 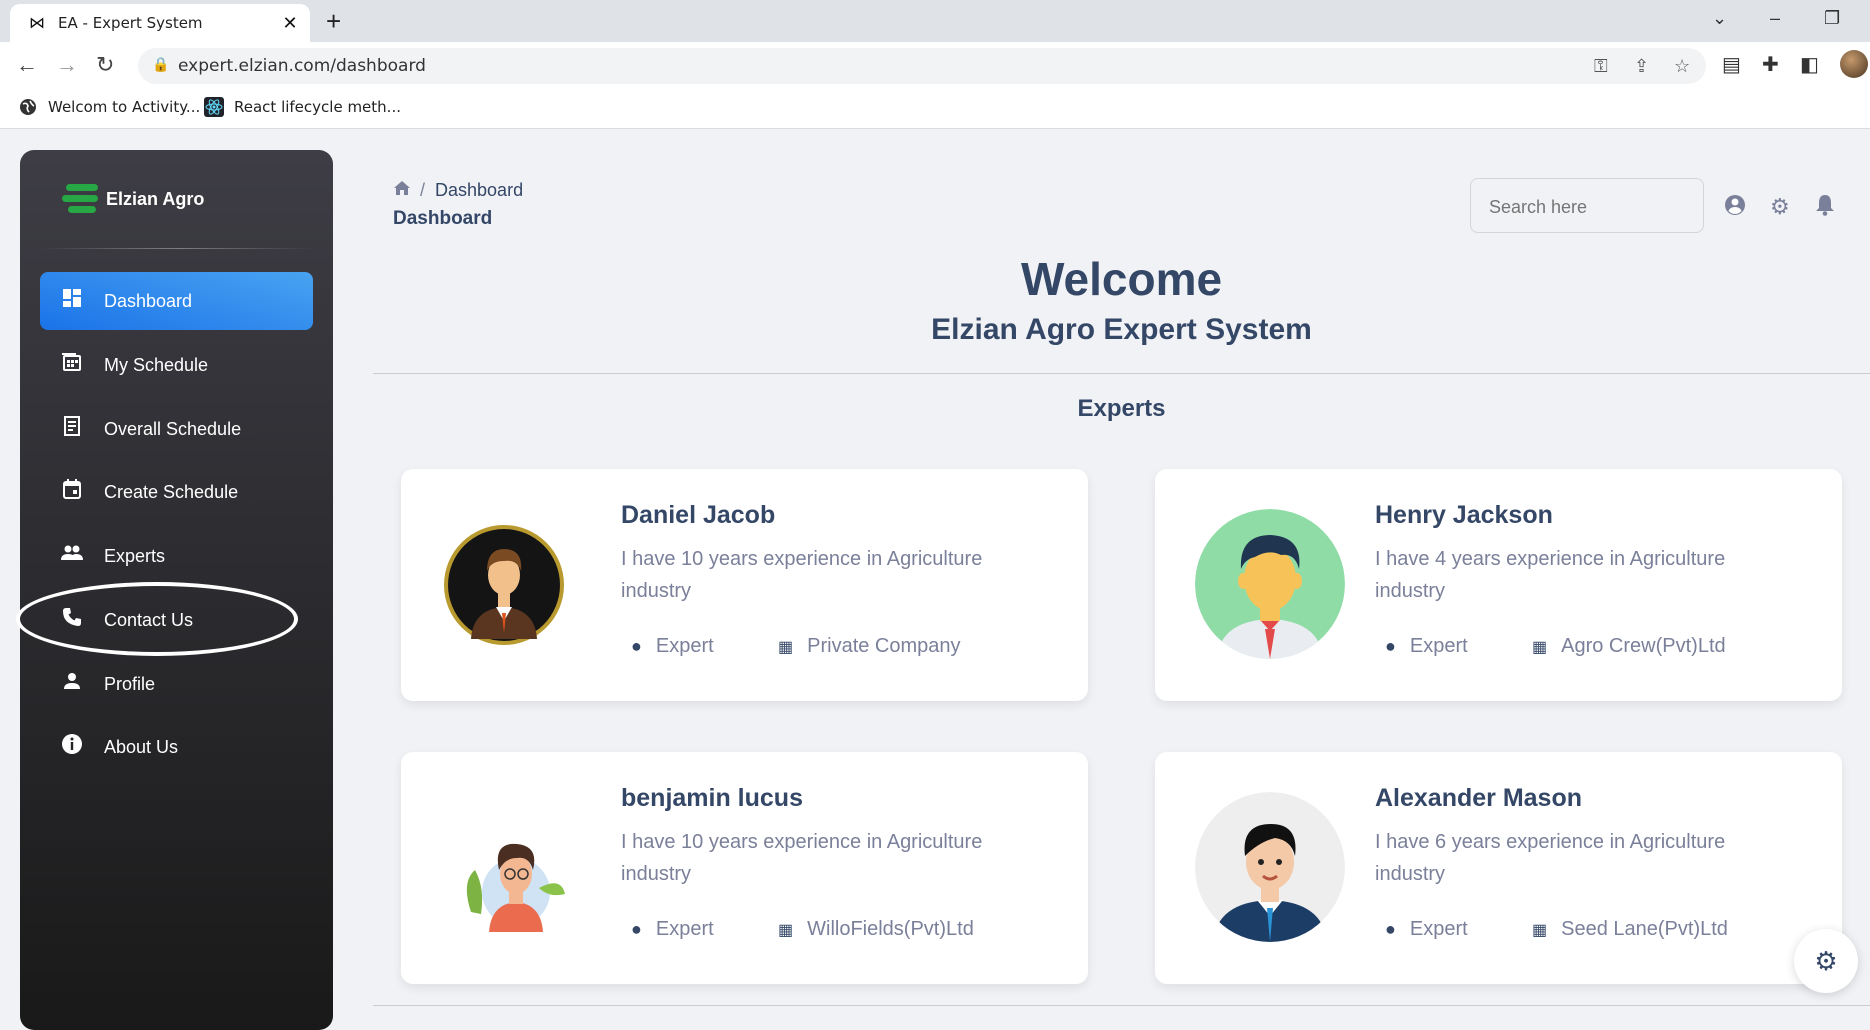 I want to click on bookmark-star-icon: ☆, so click(x=1682, y=66).